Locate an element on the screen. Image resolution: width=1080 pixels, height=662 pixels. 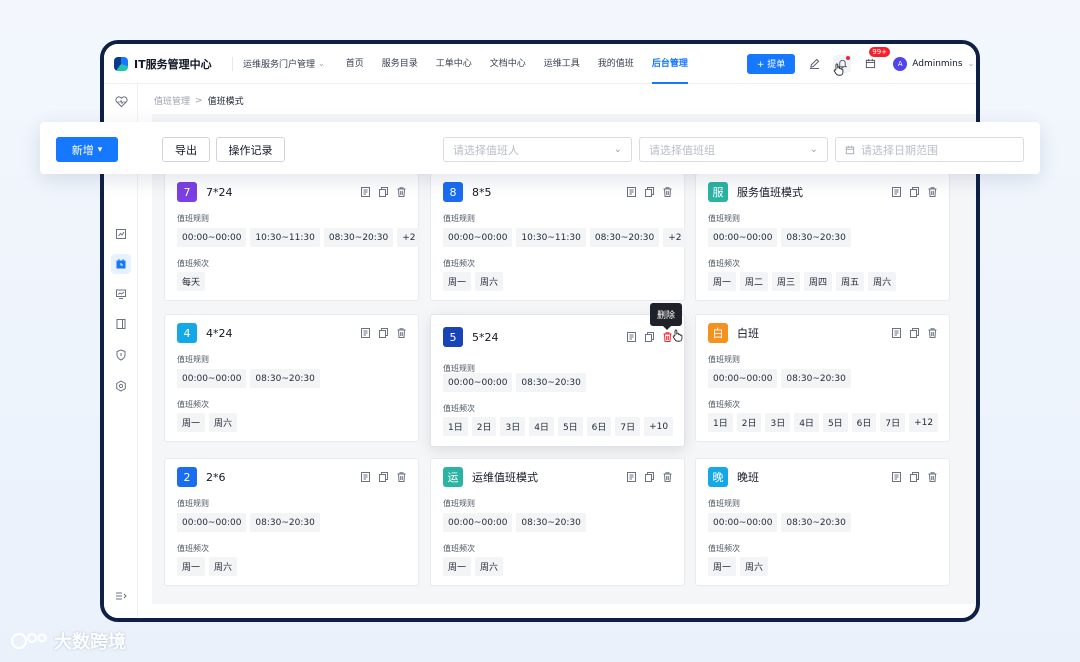
settings-hex-icon is located at coordinates (121, 386).